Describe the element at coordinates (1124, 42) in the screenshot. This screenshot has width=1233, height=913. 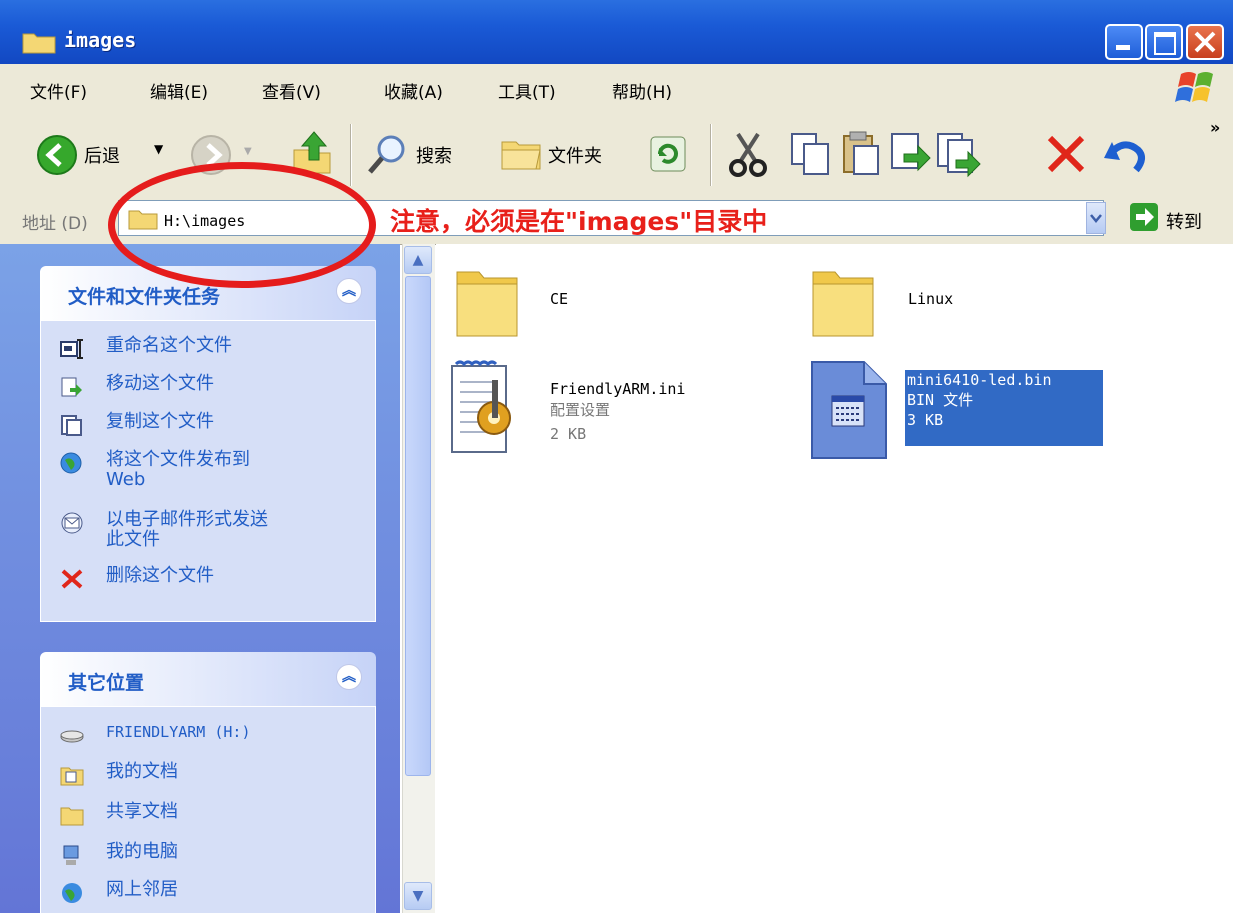
I see `minimize-button` at that location.